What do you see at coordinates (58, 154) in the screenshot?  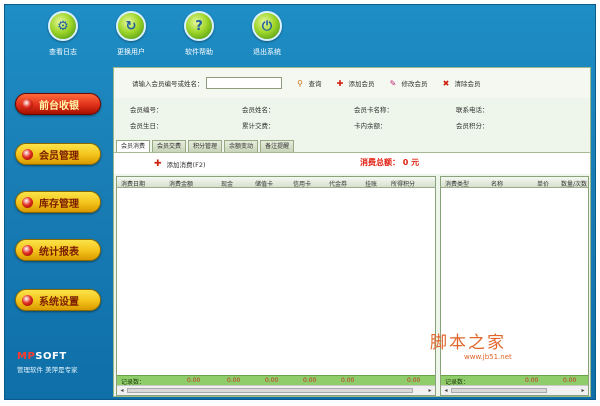 I see `nav-member-management: 会员管理` at bounding box center [58, 154].